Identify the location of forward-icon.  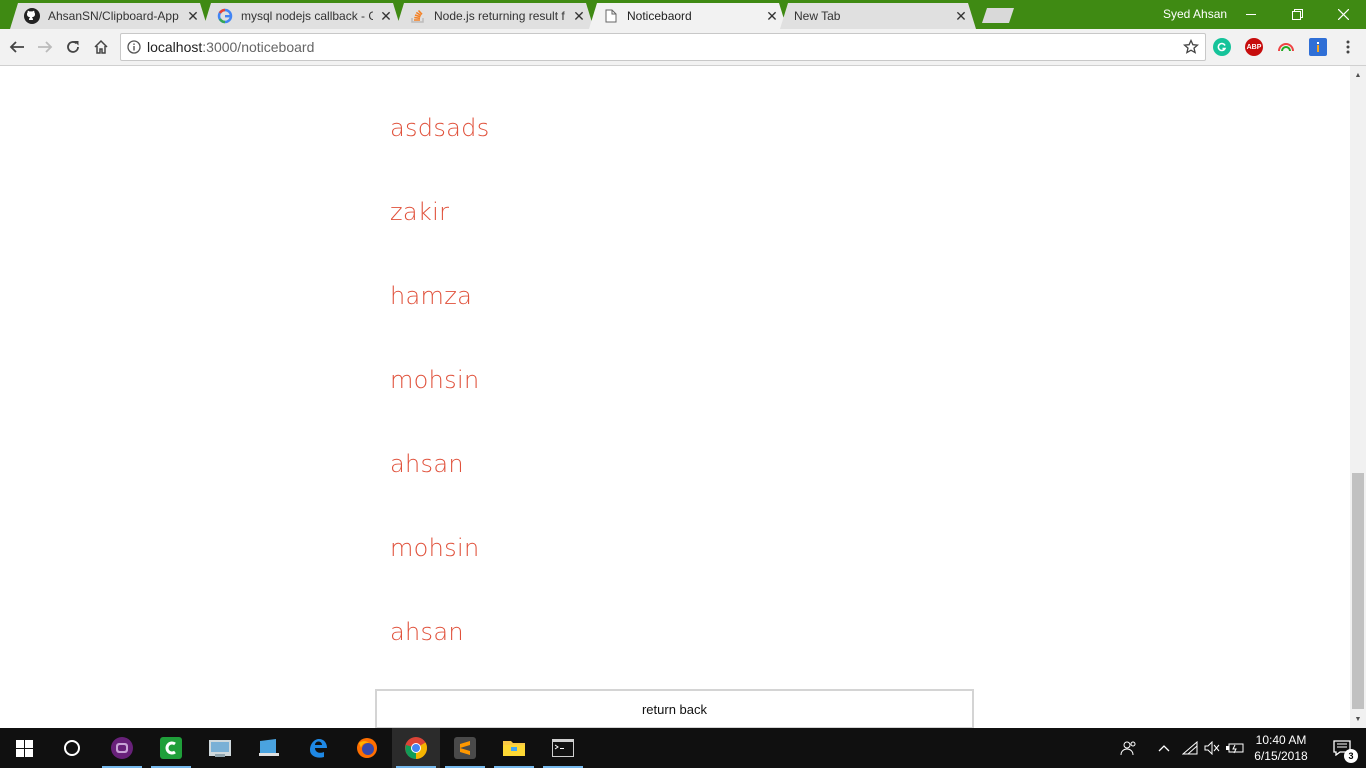
(45, 47).